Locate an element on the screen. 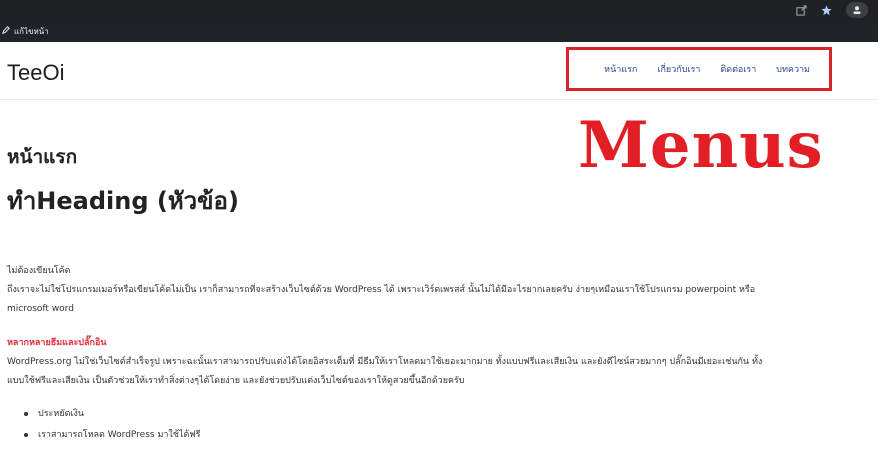 The width and height of the screenshot is (878, 450). paragraph-line: microsoft word is located at coordinates (40, 309).